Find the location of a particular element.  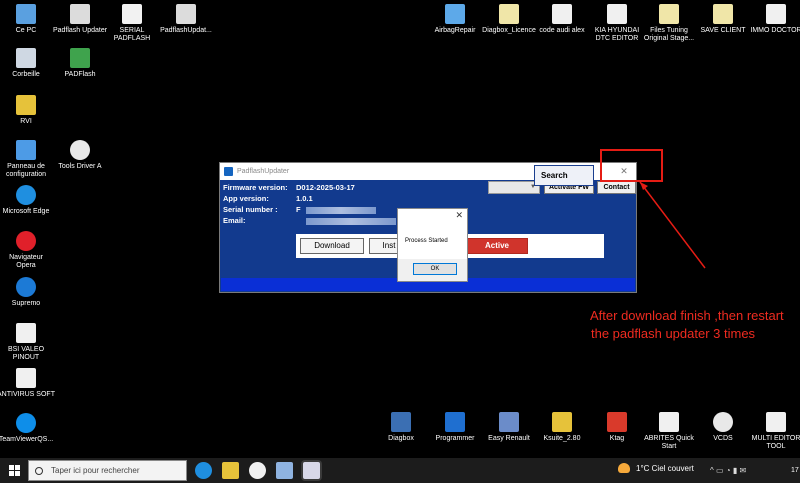

desktop-icon-immo-doctor: IMMO DOCTOR is located at coordinates (771, 19).